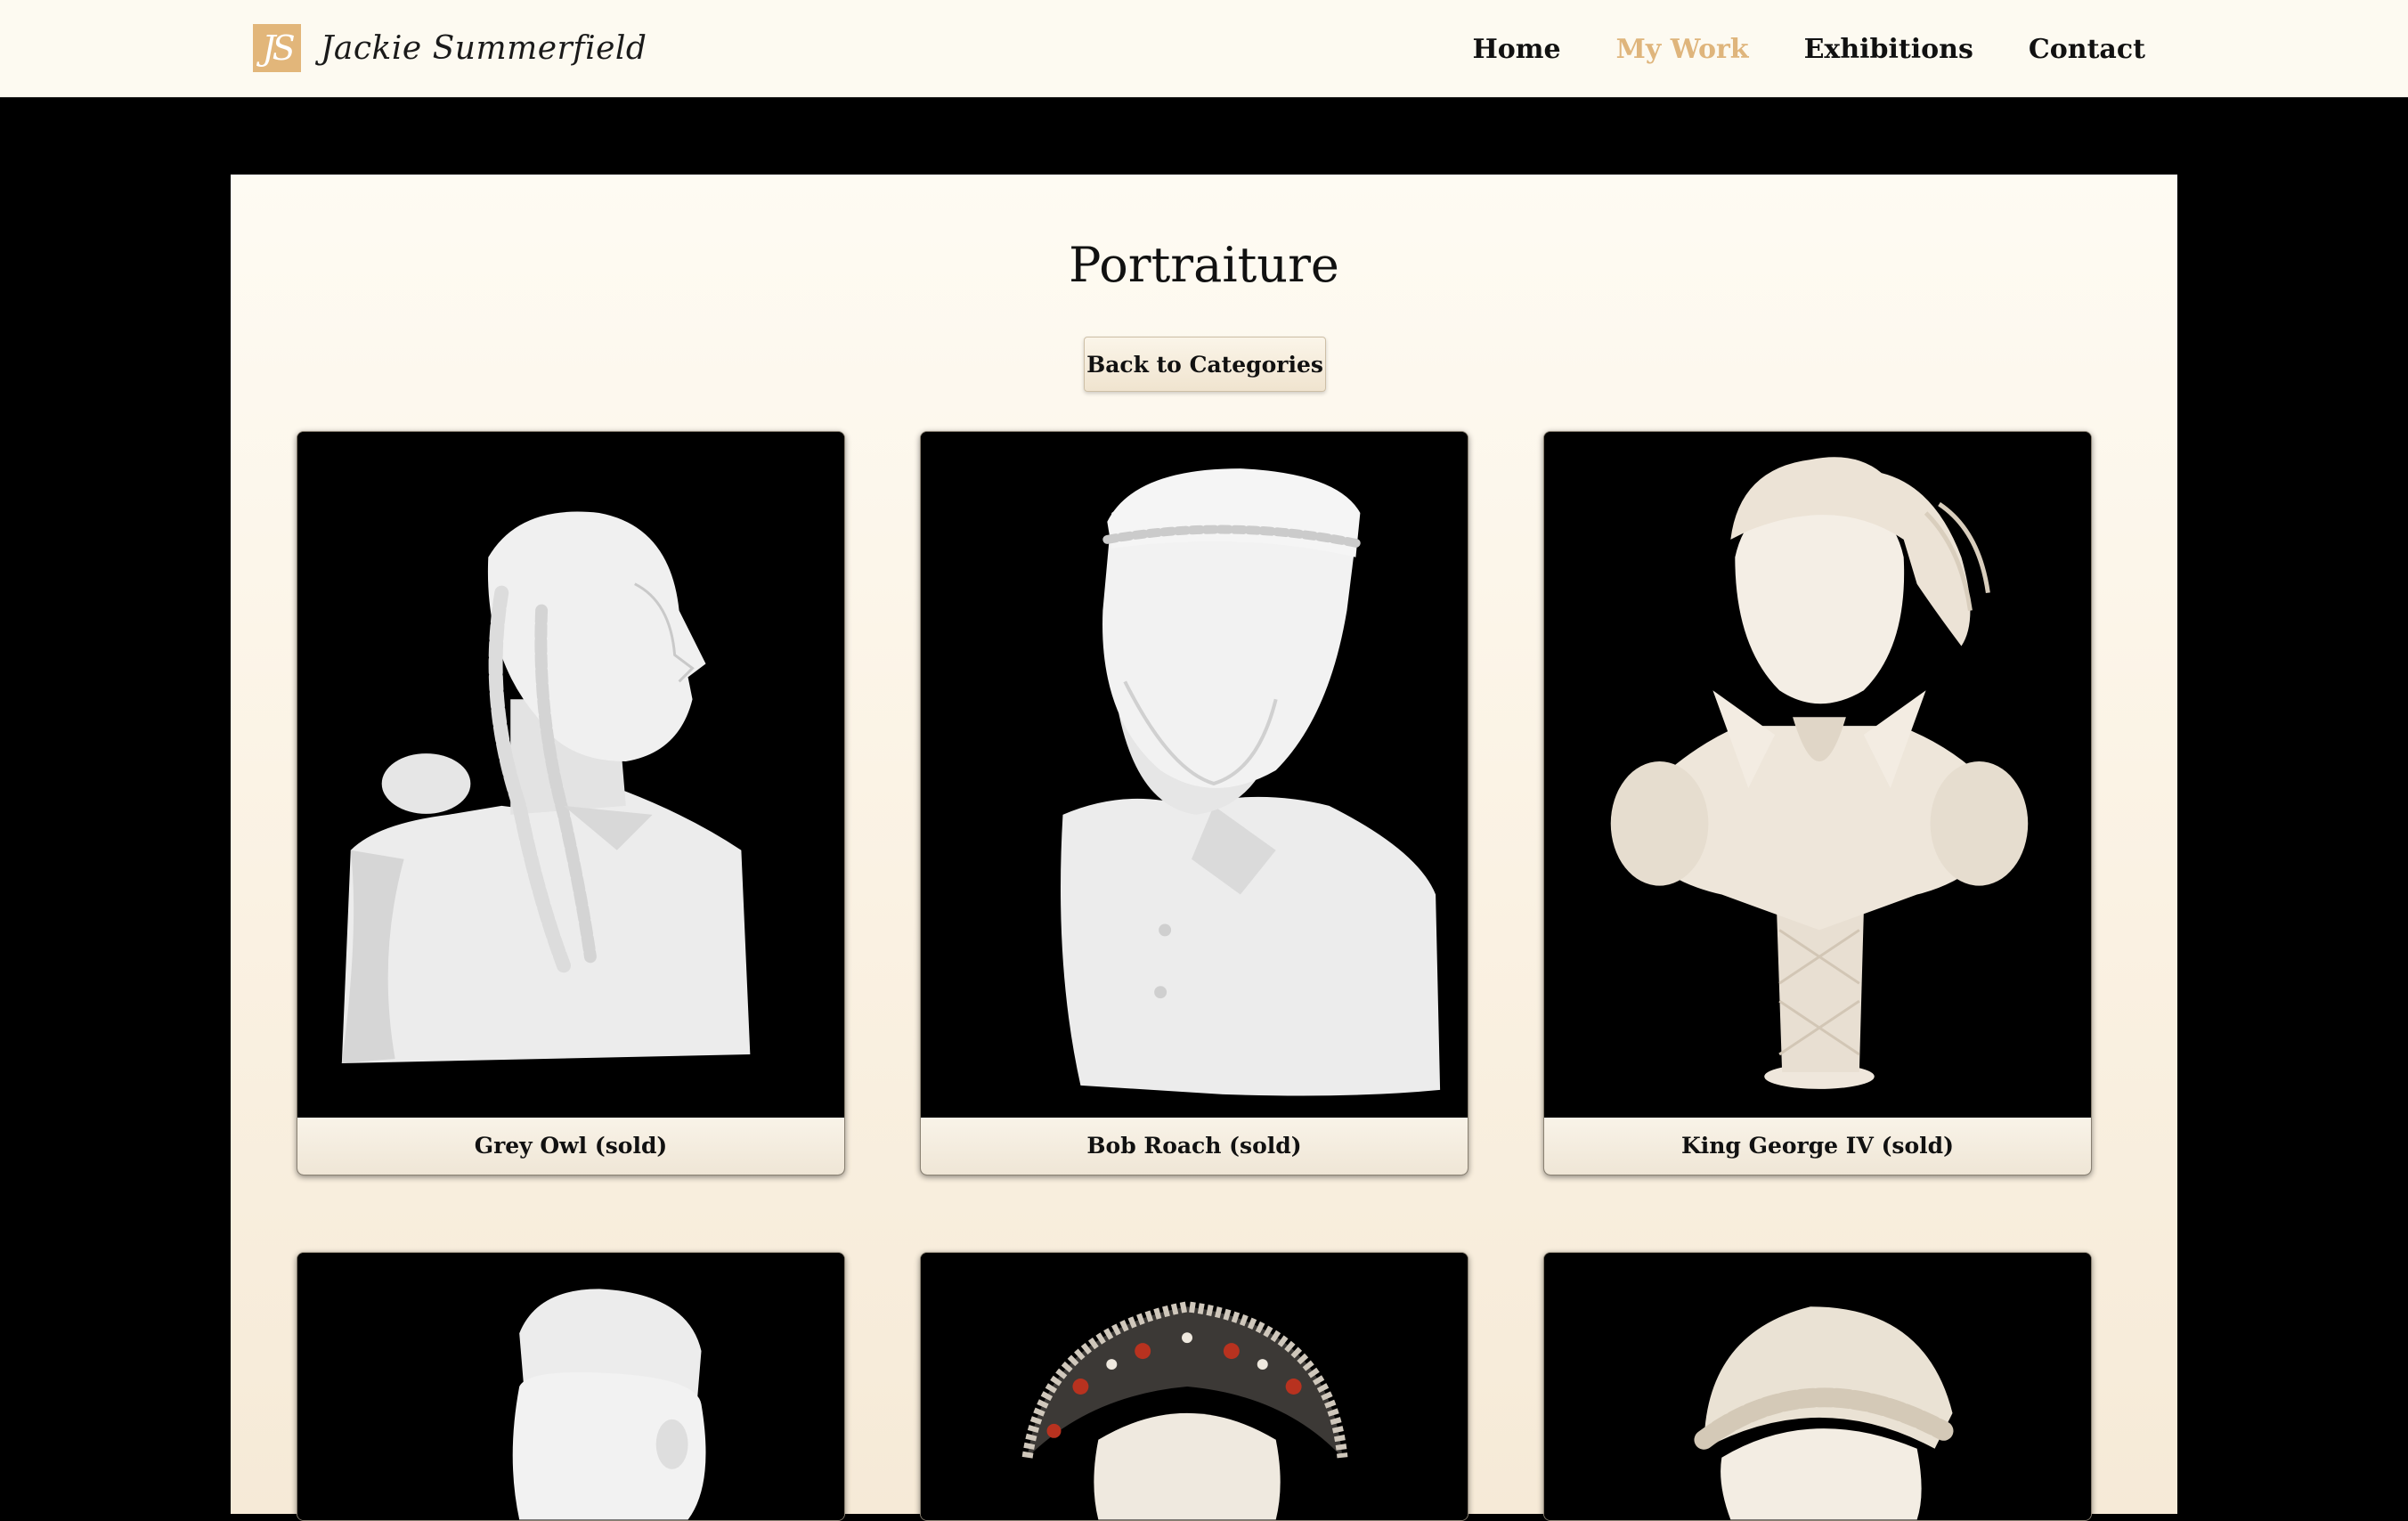 The width and height of the screenshot is (2408, 1521). Describe the element at coordinates (1516, 50) in the screenshot. I see `nav-home: Home` at that location.